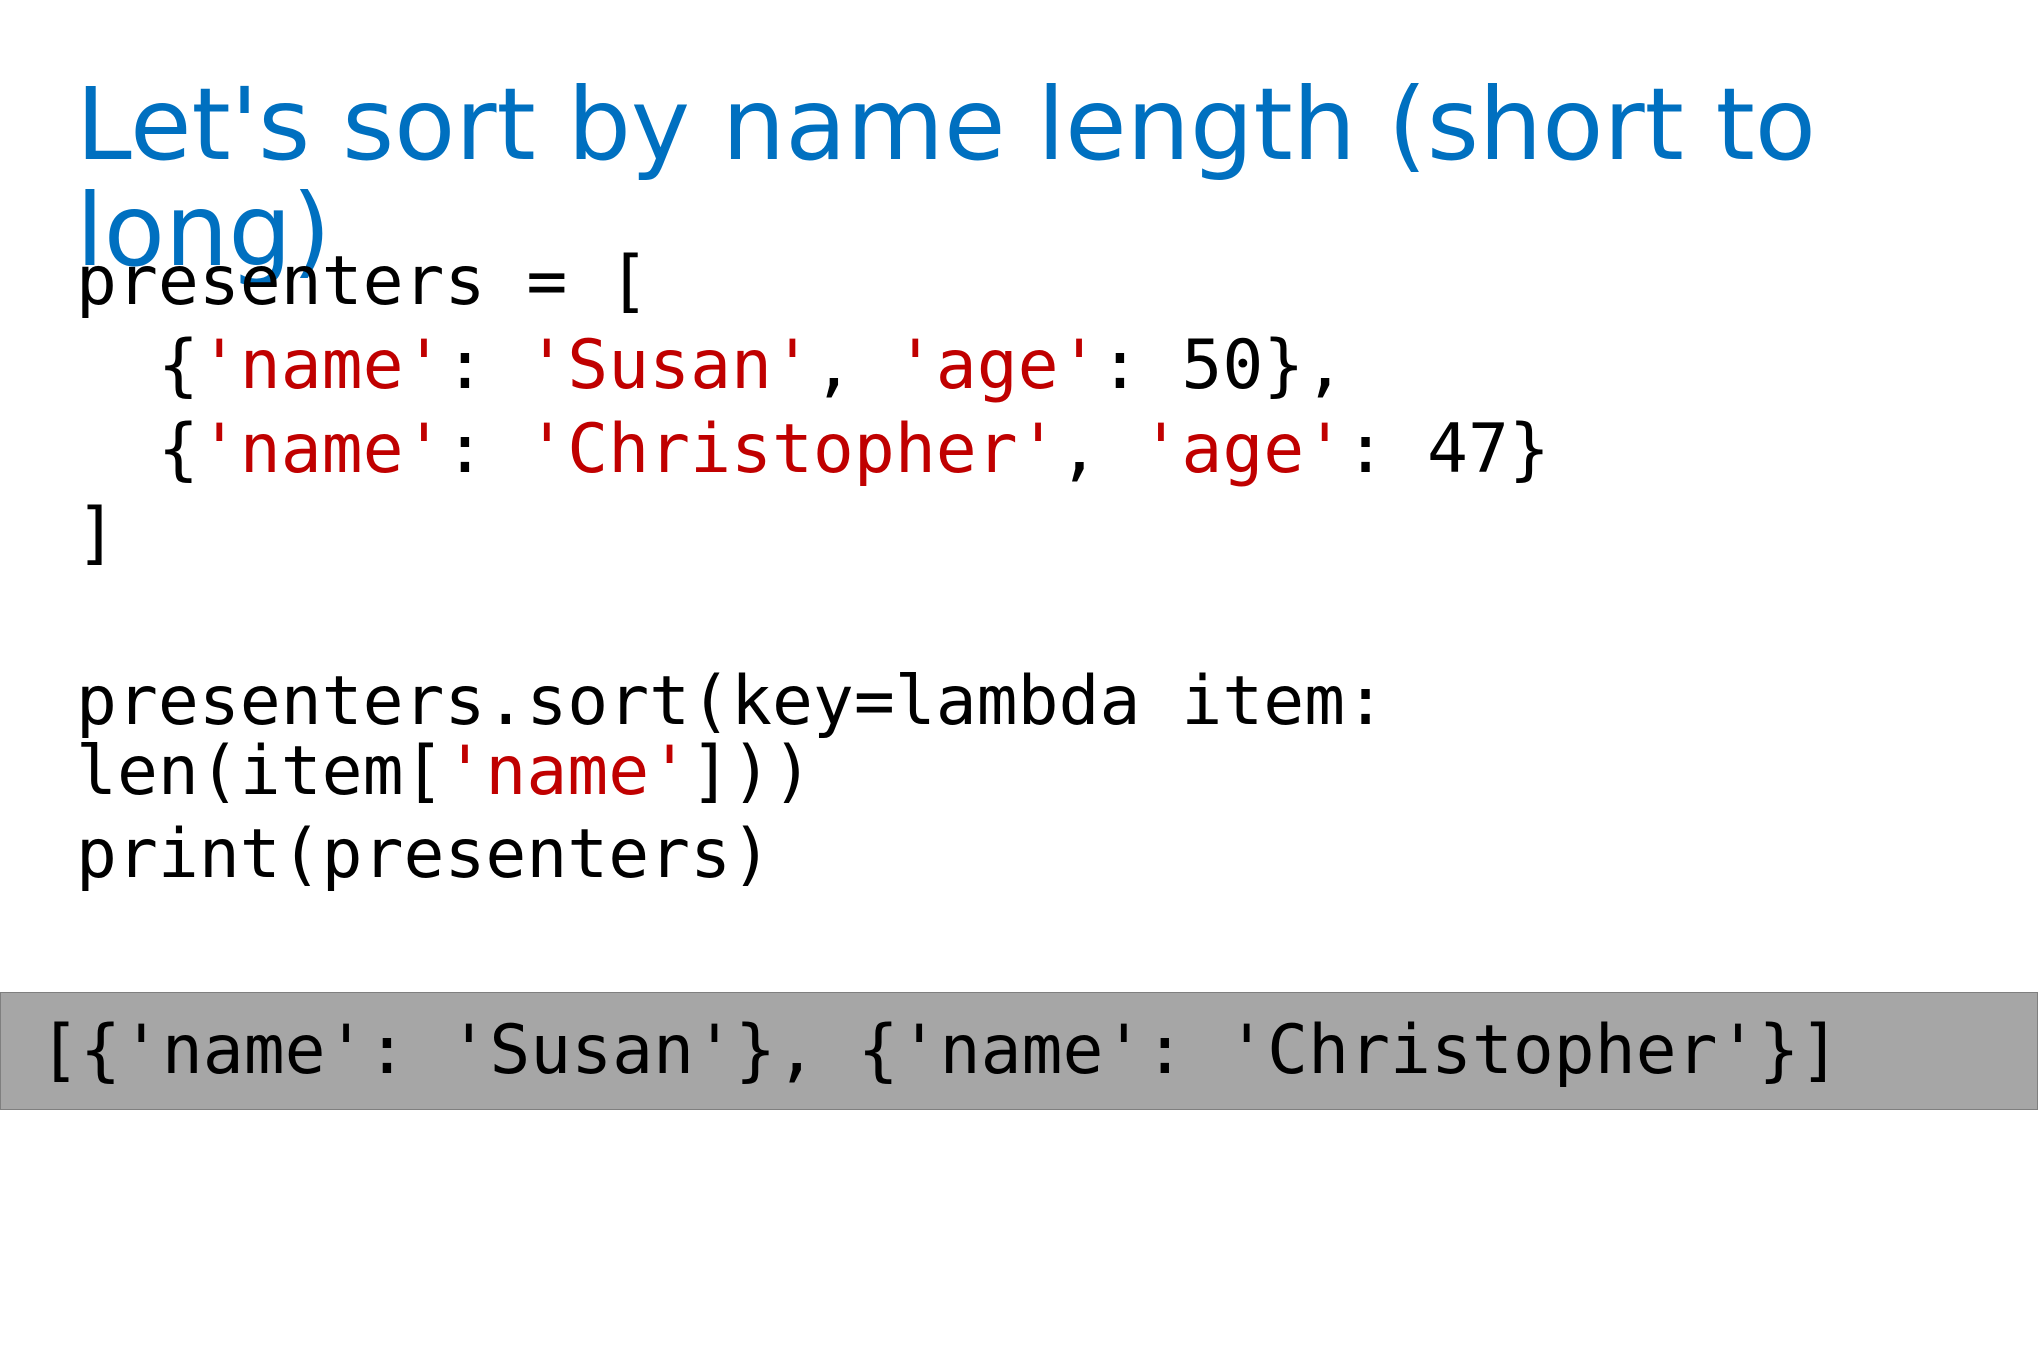 The height and width of the screenshot is (1348, 2040). I want to click on code-text: len(item[, so click(260, 771).